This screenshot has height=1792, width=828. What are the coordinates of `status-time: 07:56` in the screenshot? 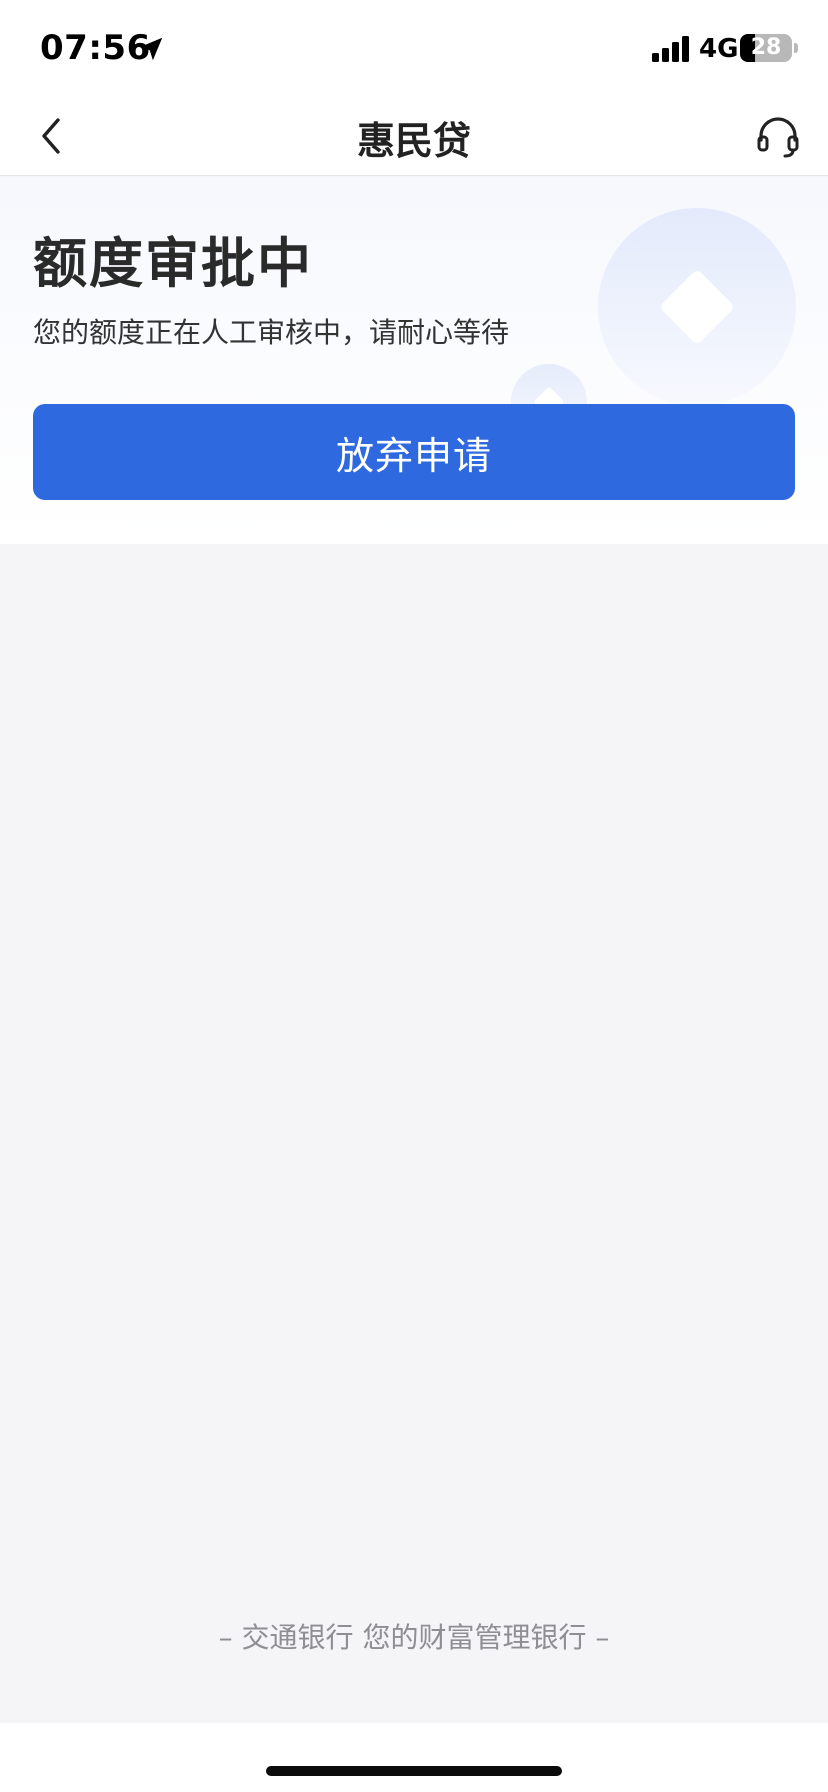 It's located at (95, 48).